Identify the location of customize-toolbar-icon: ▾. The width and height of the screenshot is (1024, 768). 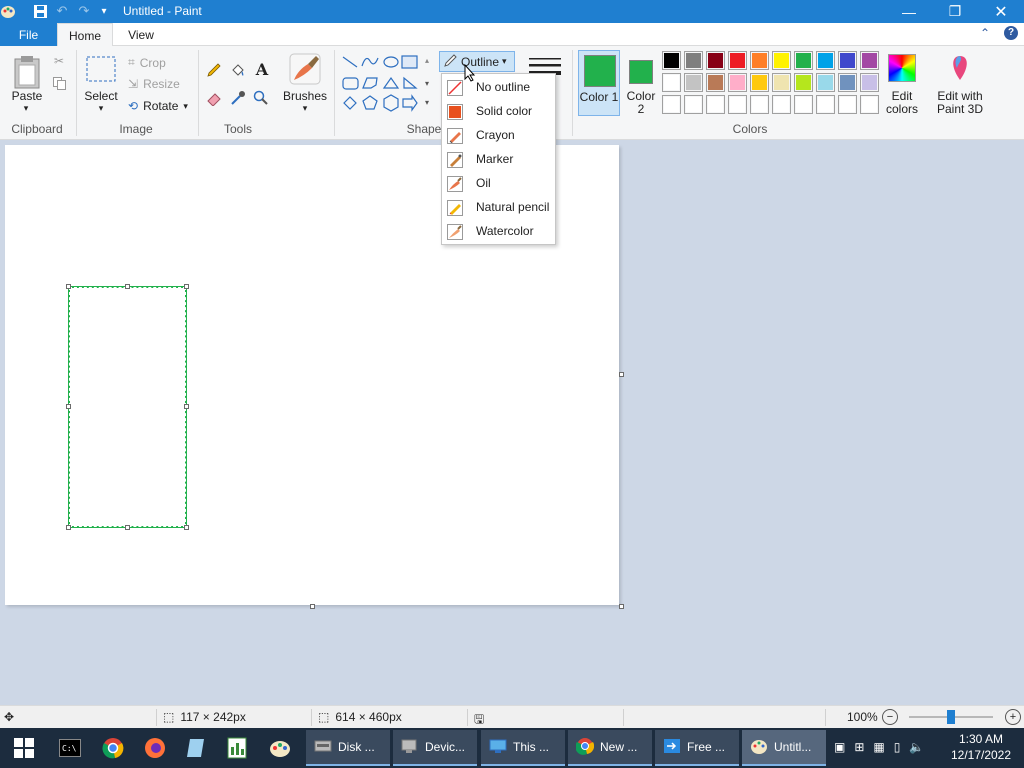
(104, 11).